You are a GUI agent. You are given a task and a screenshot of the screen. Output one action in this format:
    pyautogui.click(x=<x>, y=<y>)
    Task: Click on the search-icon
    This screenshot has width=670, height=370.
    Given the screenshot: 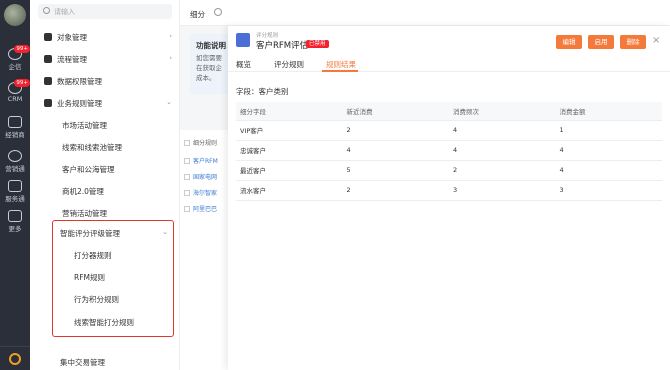 What is the action you would take?
    pyautogui.click(x=46, y=10)
    